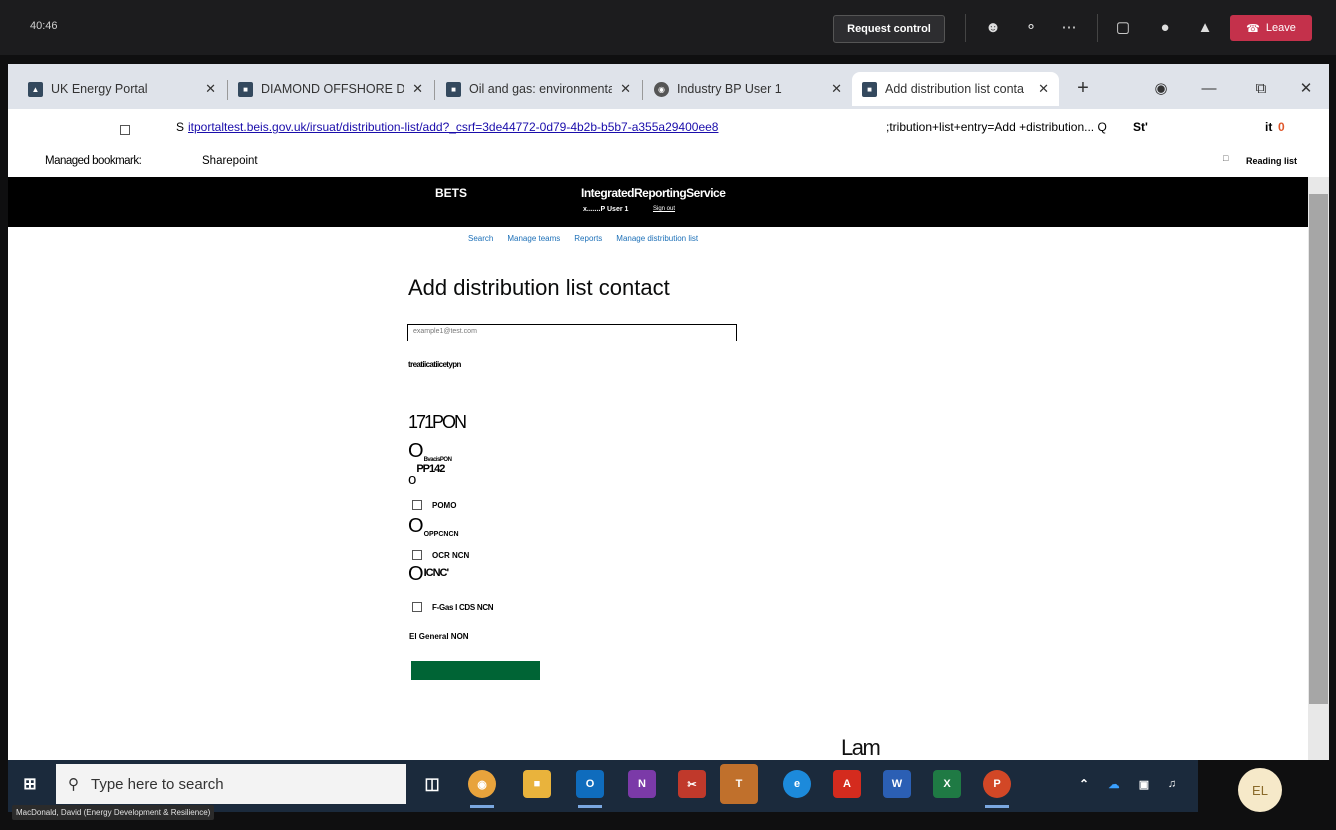  I want to click on email-field: example1@test.com, so click(572, 332).